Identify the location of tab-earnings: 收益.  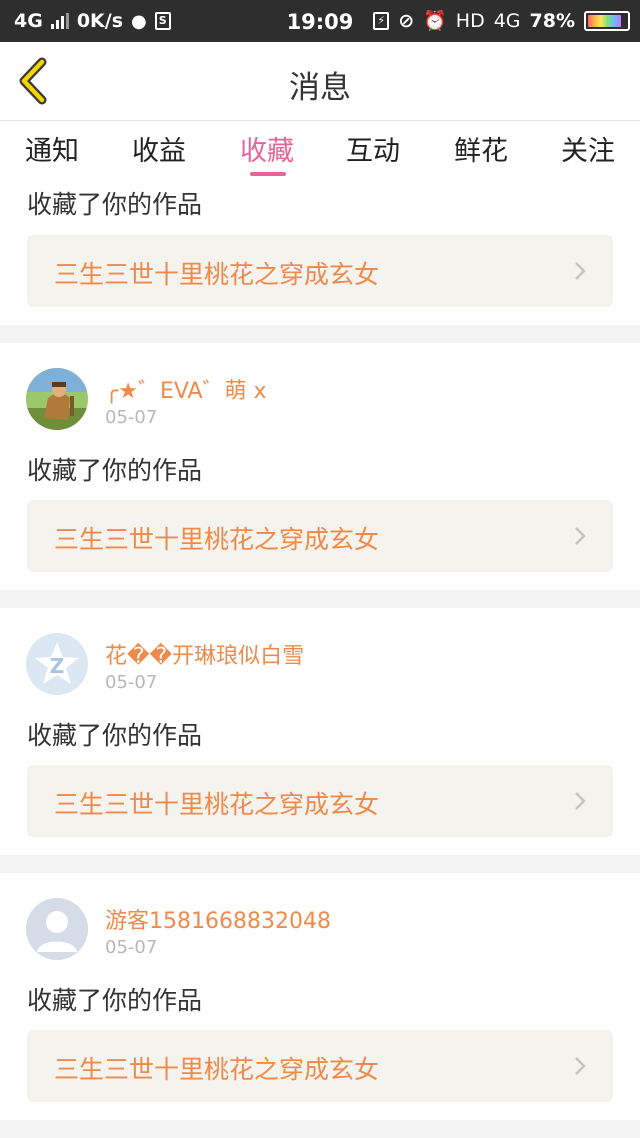
(159, 148).